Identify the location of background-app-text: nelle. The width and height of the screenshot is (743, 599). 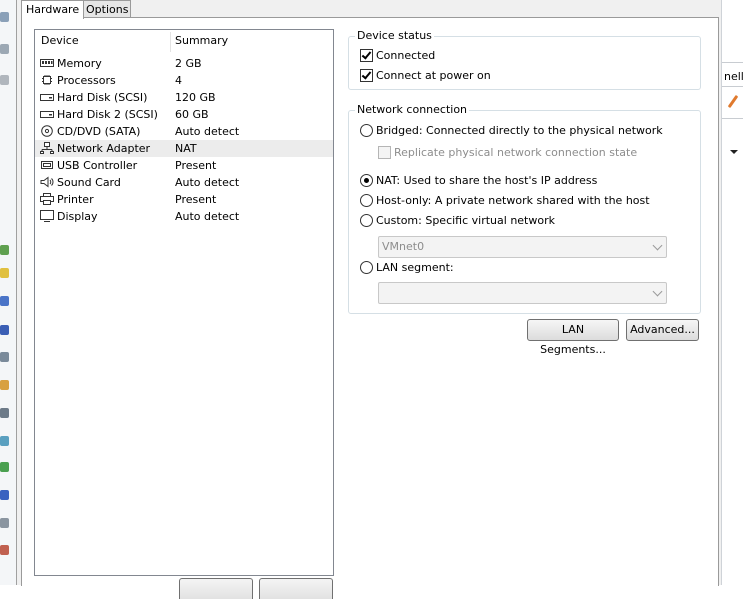
(733, 76).